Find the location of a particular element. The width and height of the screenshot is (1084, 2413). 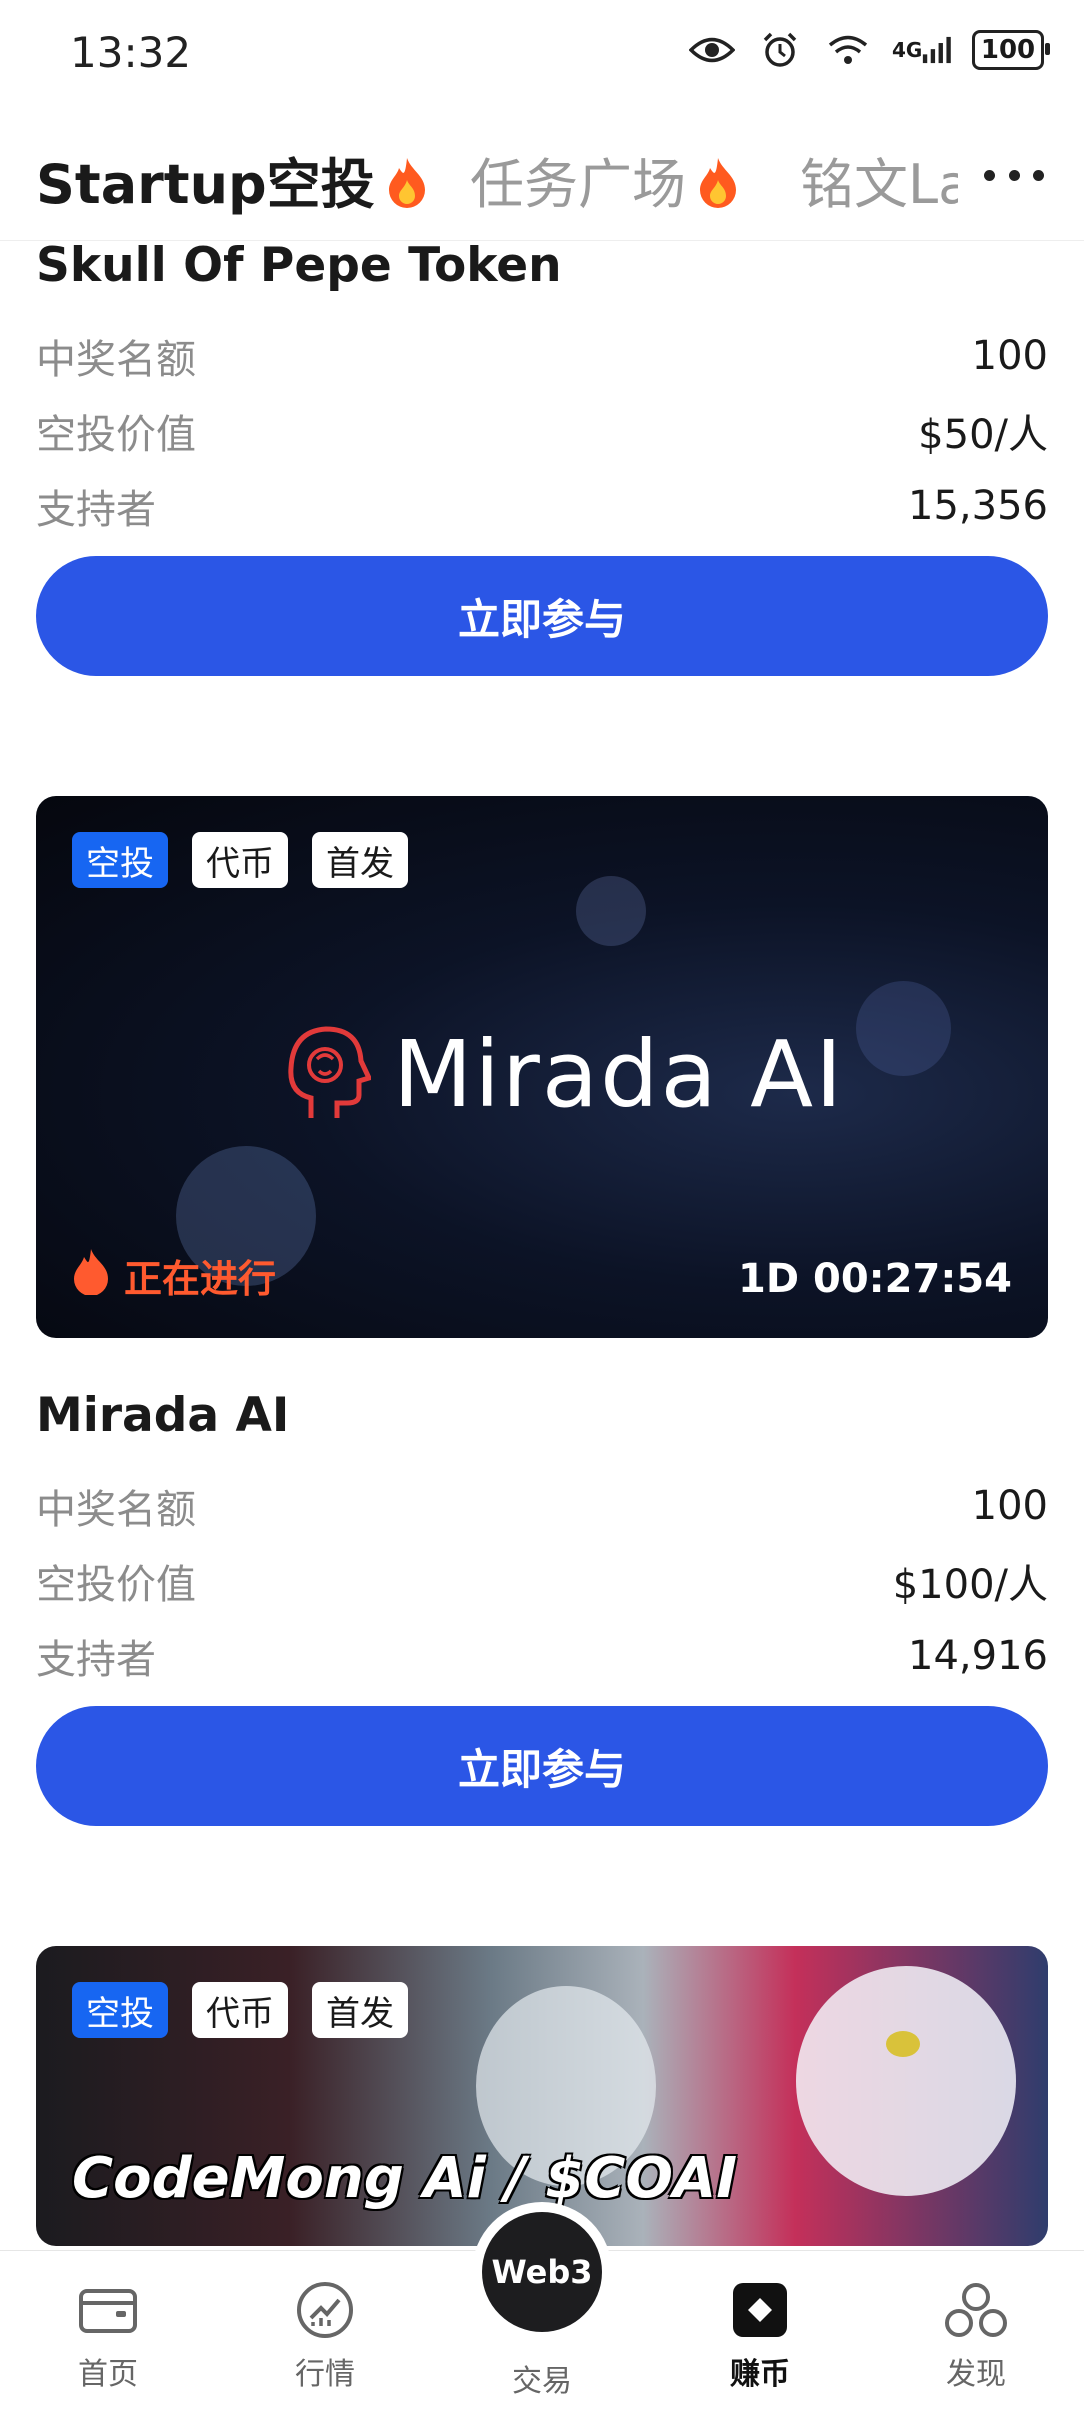

supporters-value: 15,356 is located at coordinates (978, 506).